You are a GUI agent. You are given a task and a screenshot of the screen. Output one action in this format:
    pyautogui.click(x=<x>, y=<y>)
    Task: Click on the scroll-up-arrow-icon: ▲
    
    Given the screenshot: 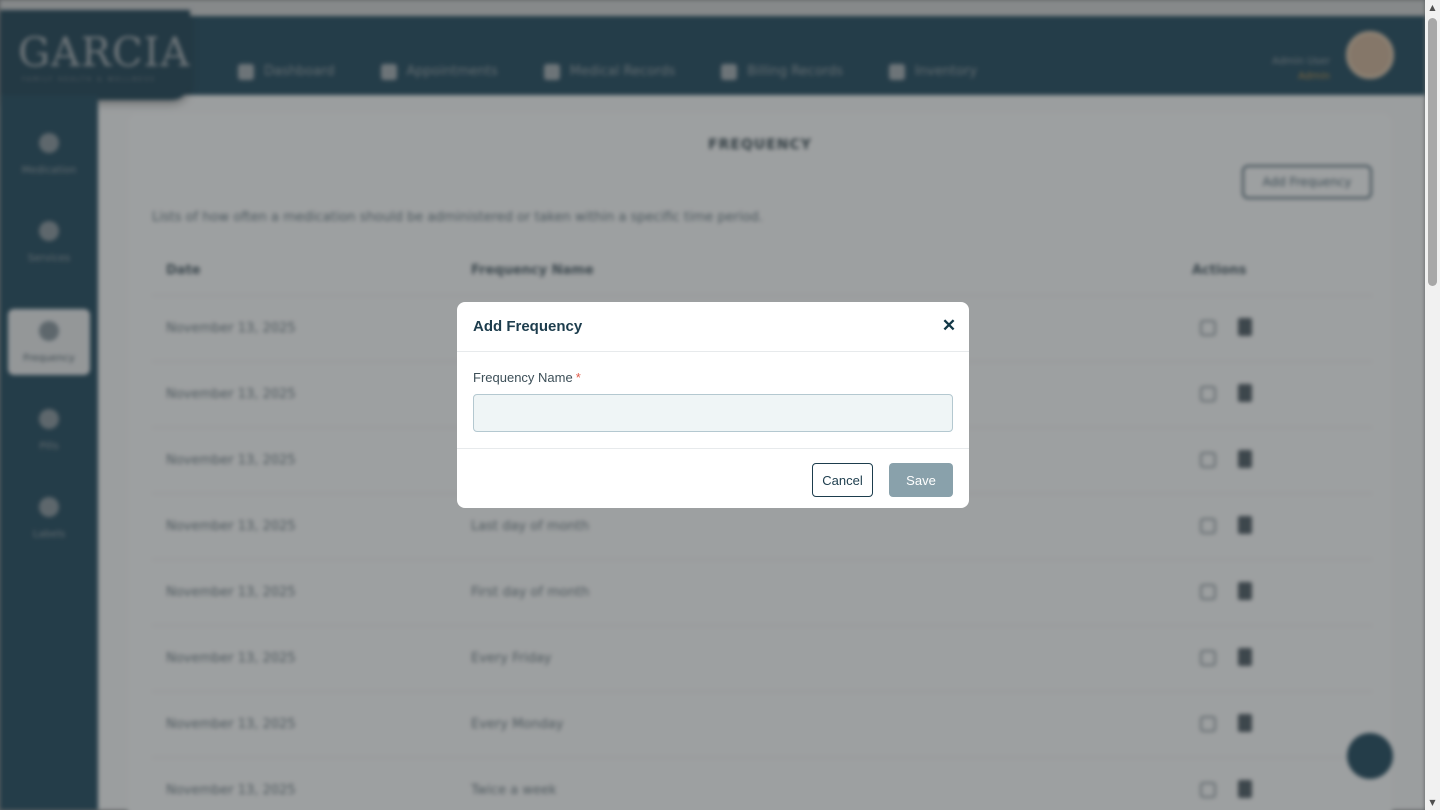 What is the action you would take?
    pyautogui.click(x=1432, y=7)
    